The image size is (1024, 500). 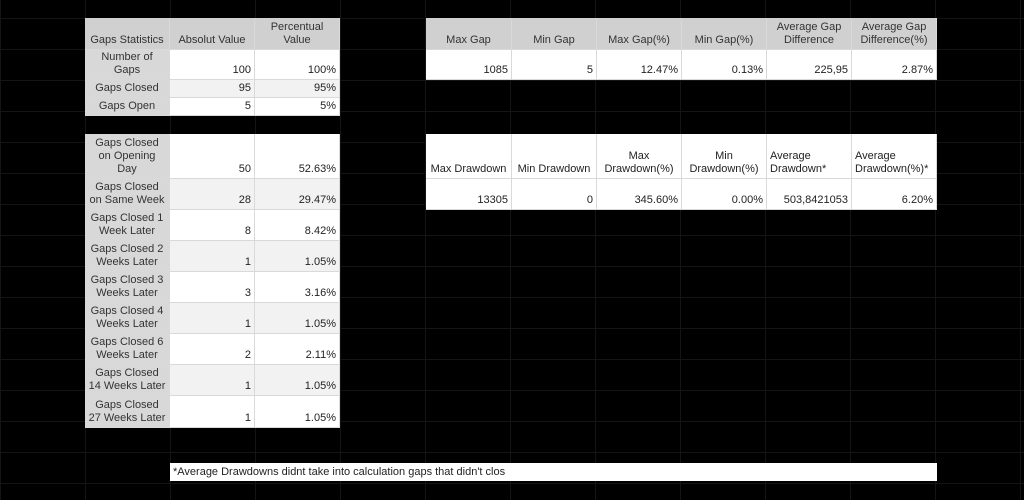 I want to click on header-max-drawdown: Max Drawdown, so click(x=469, y=156).